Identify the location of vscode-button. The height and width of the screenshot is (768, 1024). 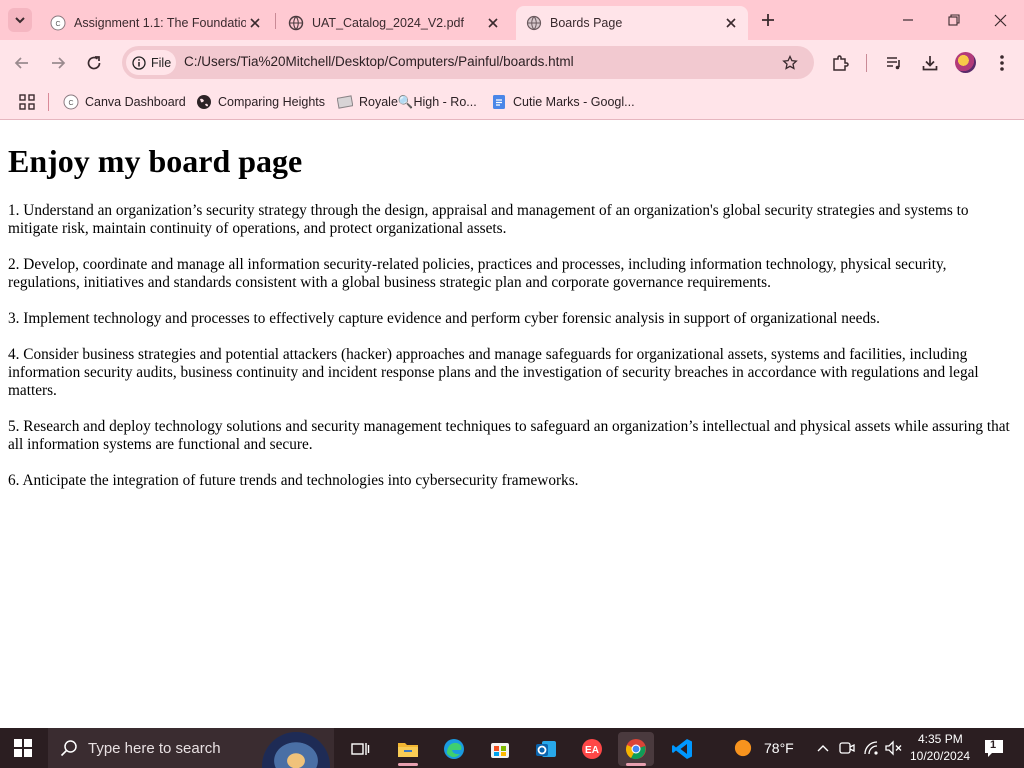
(682, 749).